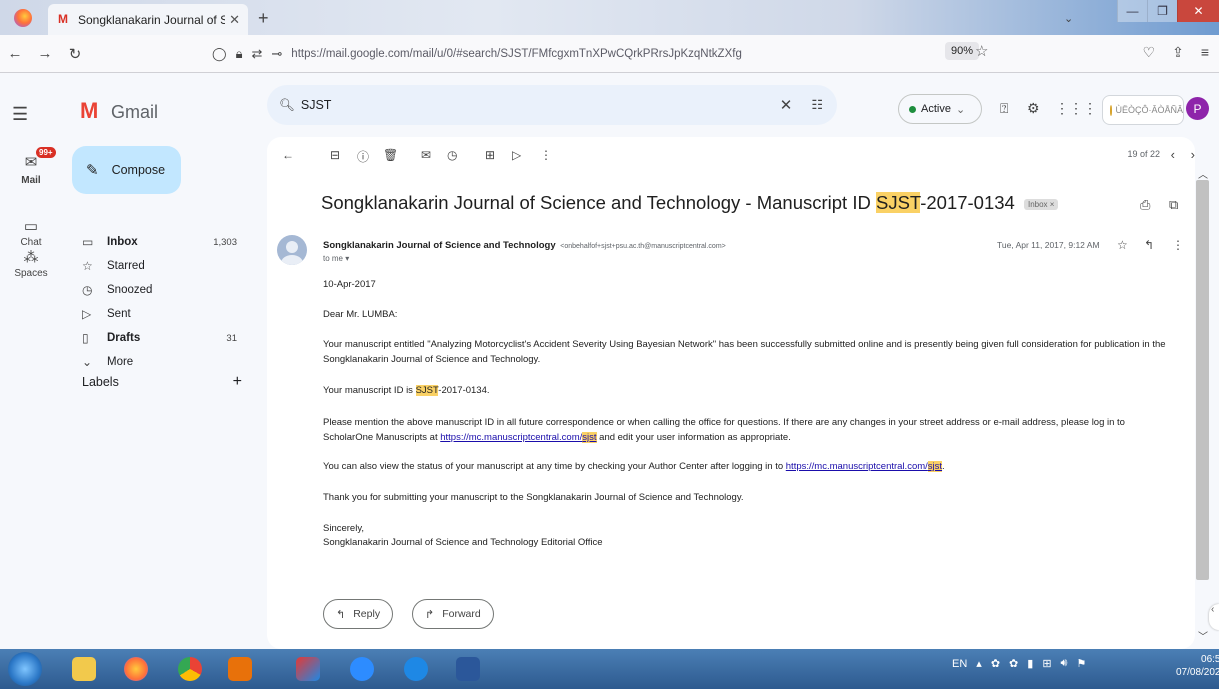 The image size is (1219, 689). I want to click on sidebar-item-drafts: ▯ Drafts 31, so click(162, 338).